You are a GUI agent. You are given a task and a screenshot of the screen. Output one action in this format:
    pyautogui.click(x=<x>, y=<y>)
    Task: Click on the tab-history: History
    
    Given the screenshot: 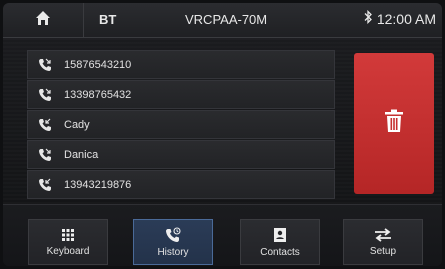 What is the action you would take?
    pyautogui.click(x=173, y=242)
    